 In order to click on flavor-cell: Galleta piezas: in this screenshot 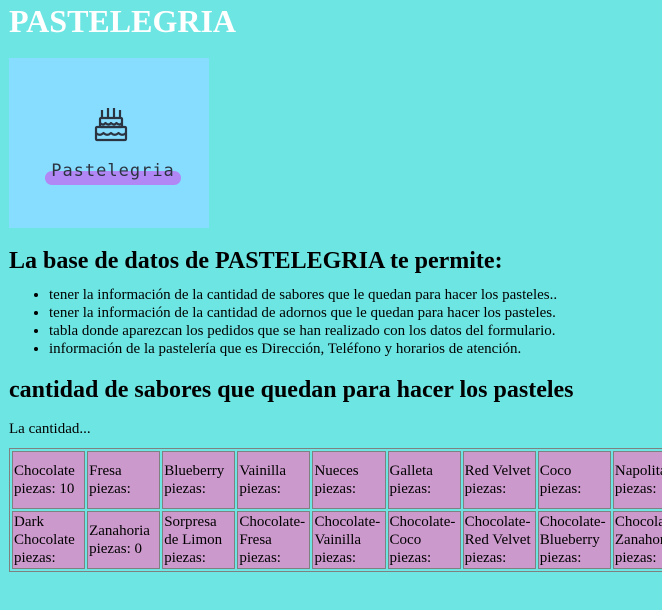, I will do `click(424, 480)`.